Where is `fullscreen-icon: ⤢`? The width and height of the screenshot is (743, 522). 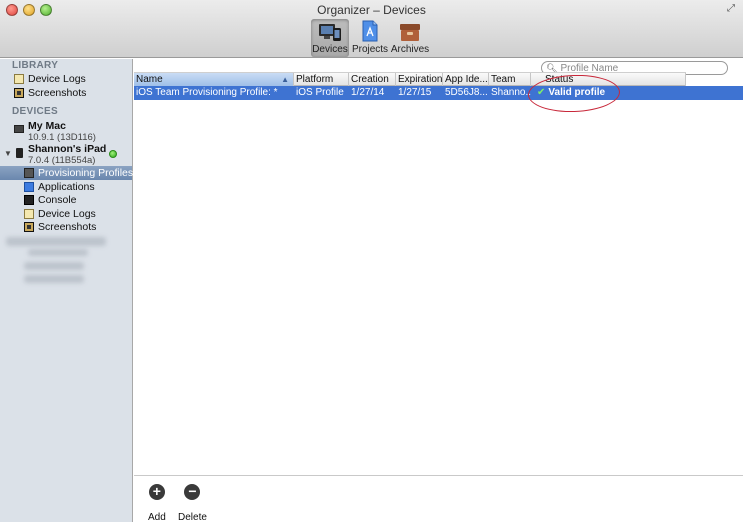 fullscreen-icon: ⤢ is located at coordinates (733, 9).